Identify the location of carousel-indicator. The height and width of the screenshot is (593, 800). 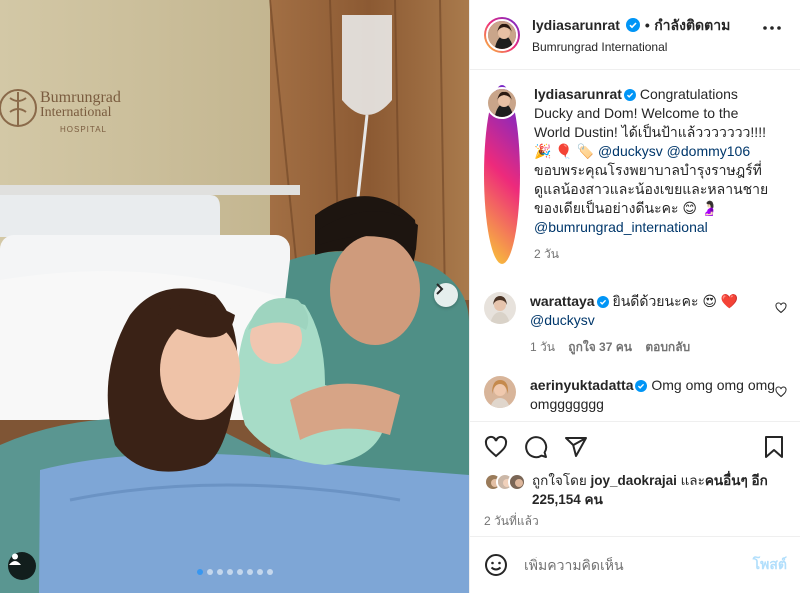
(234, 572).